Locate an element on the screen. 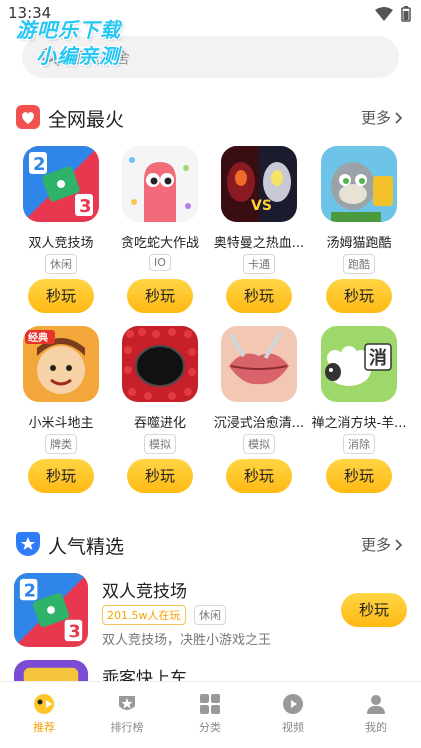  app-tag: 跑酷 is located at coordinates (359, 264).